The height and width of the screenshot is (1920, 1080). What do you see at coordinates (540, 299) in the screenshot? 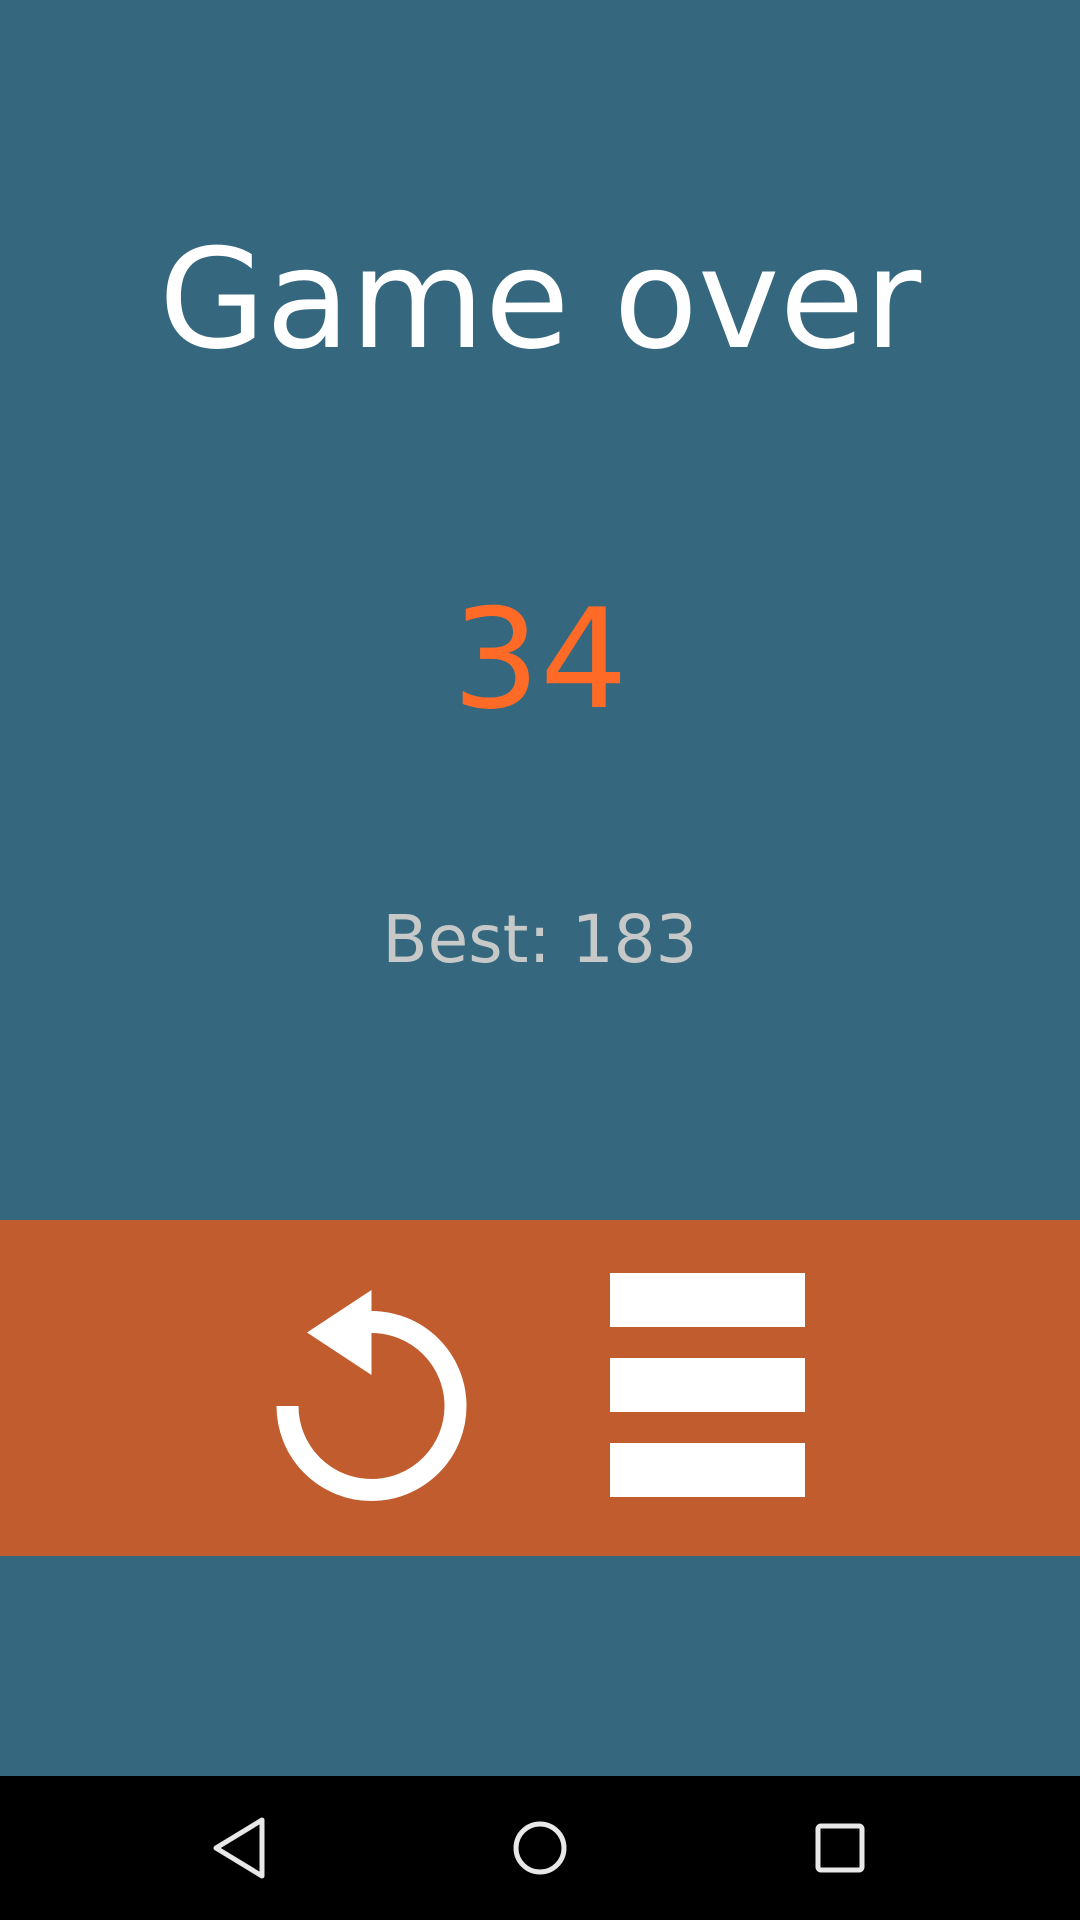
I see `game-over-title: Game over` at bounding box center [540, 299].